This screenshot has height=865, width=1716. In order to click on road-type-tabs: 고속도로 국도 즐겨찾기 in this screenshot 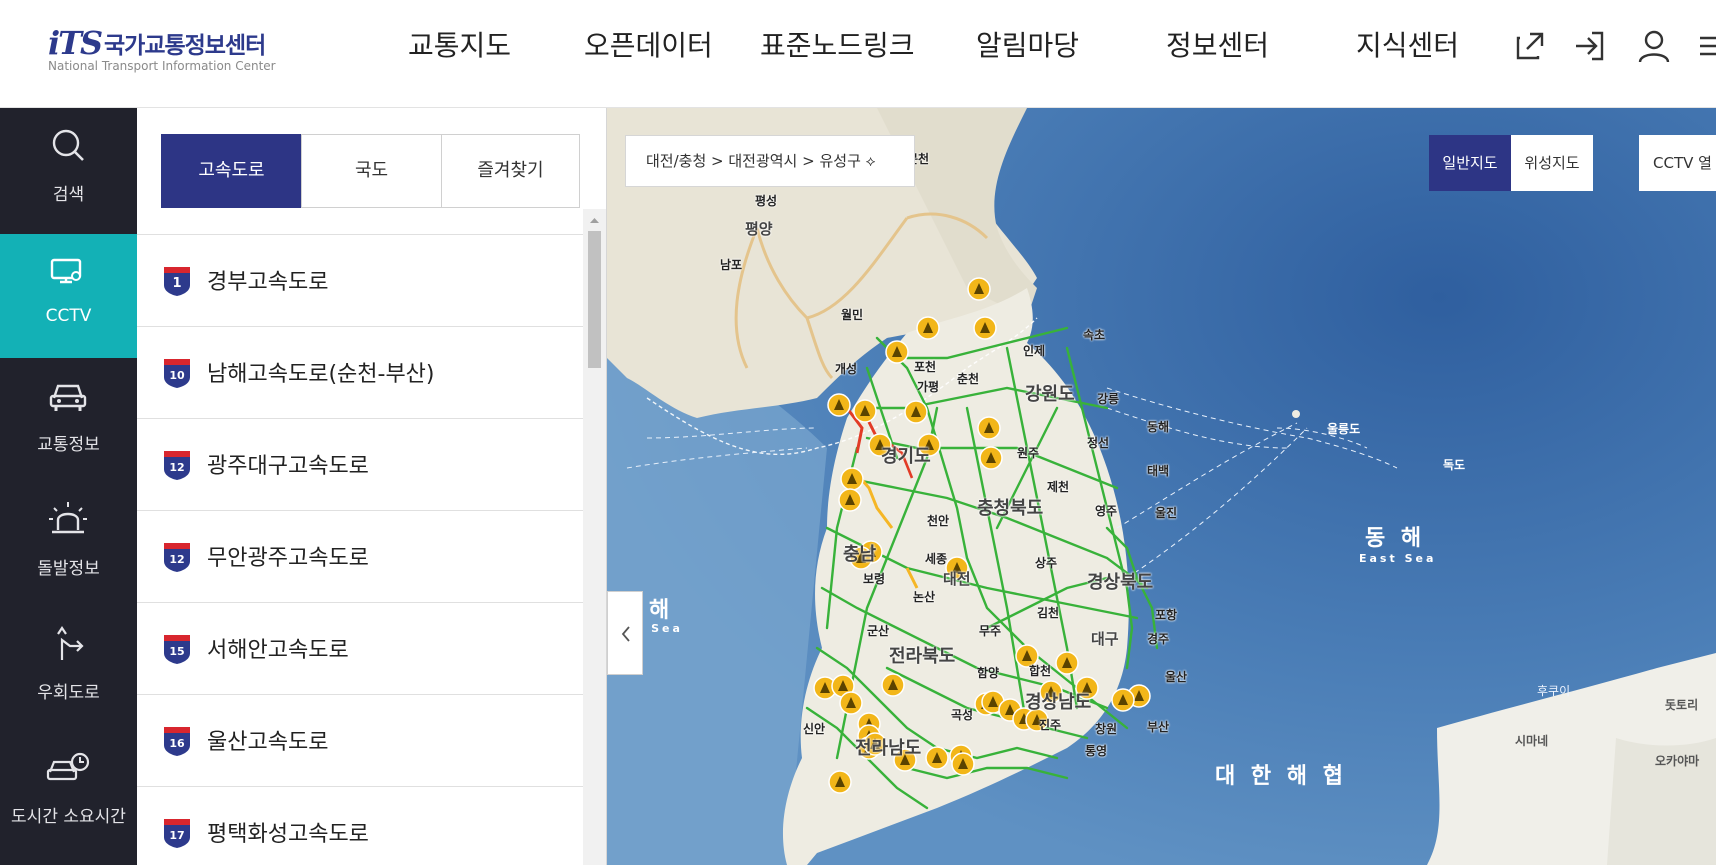, I will do `click(370, 171)`.